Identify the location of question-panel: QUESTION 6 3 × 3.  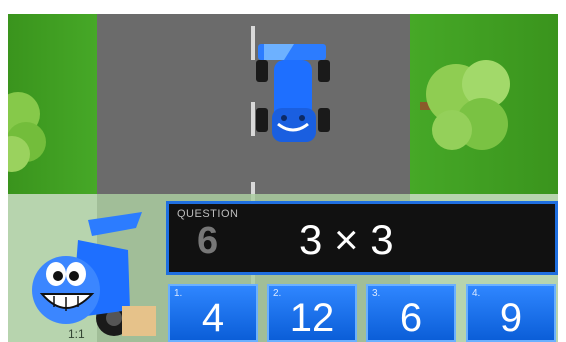
(362, 238).